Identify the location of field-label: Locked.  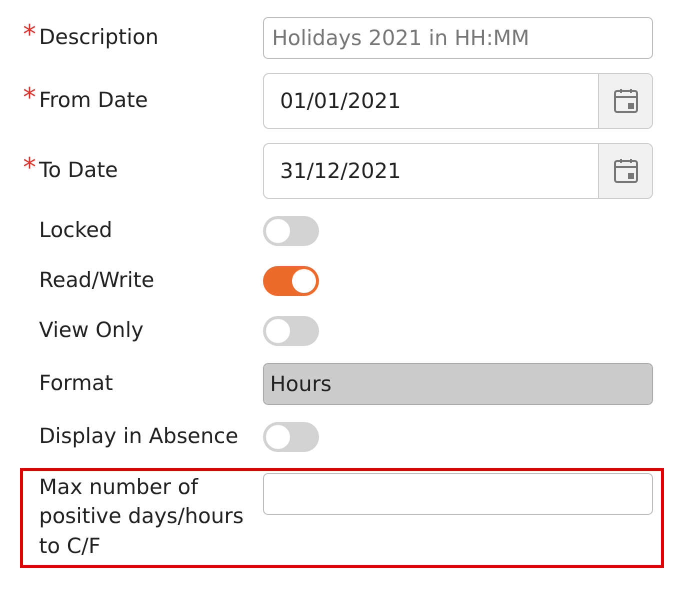
(75, 230).